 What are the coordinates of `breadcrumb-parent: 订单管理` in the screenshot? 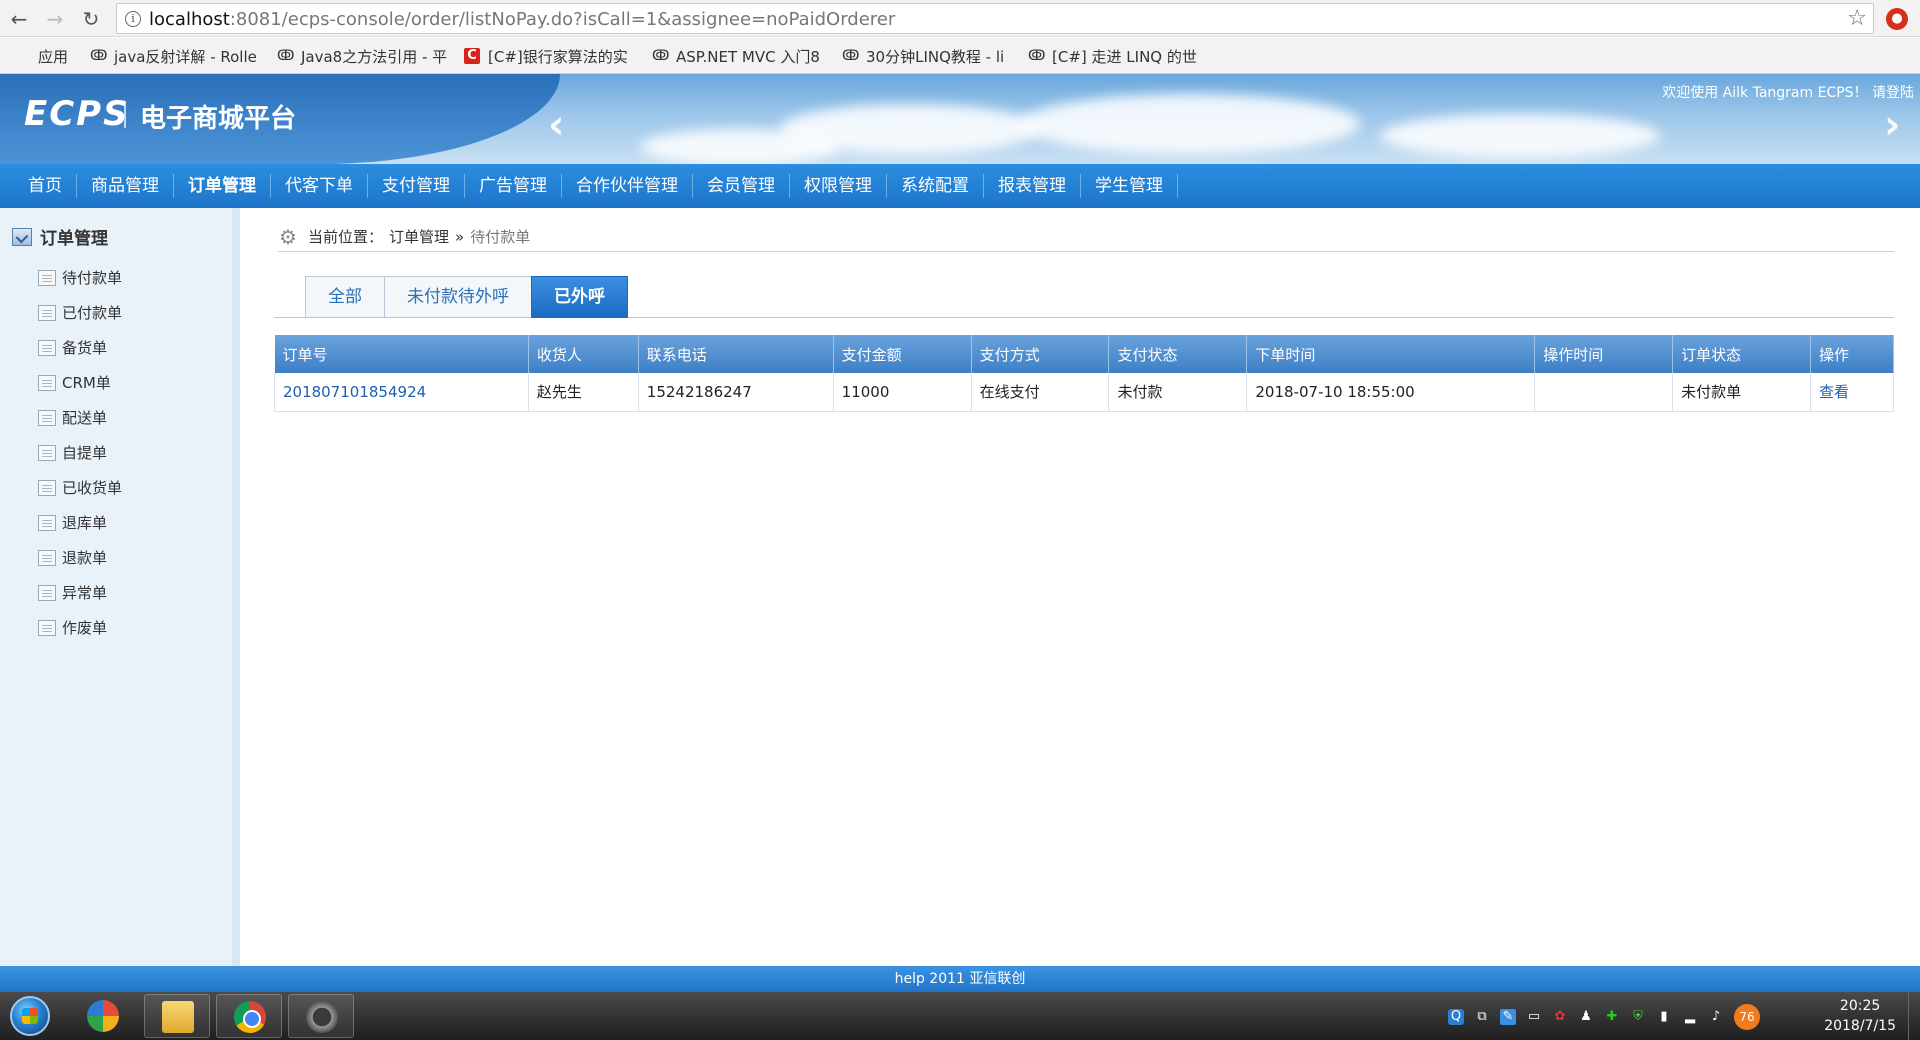 It's located at (419, 236).